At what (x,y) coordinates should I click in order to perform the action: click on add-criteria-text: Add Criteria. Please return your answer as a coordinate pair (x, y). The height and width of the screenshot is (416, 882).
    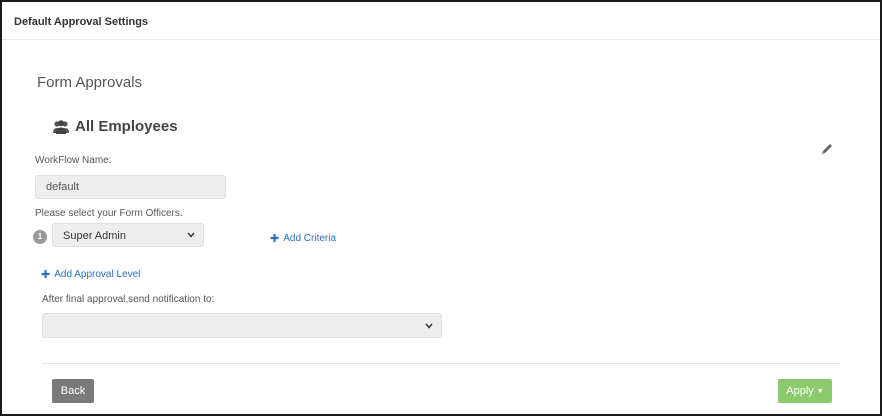
    Looking at the image, I should click on (310, 238).